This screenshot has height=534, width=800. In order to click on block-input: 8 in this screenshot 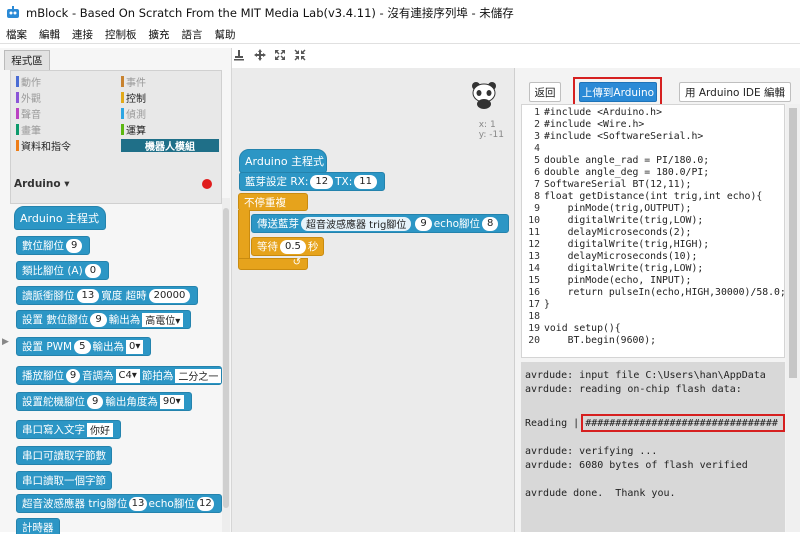, I will do `click(490, 223)`.